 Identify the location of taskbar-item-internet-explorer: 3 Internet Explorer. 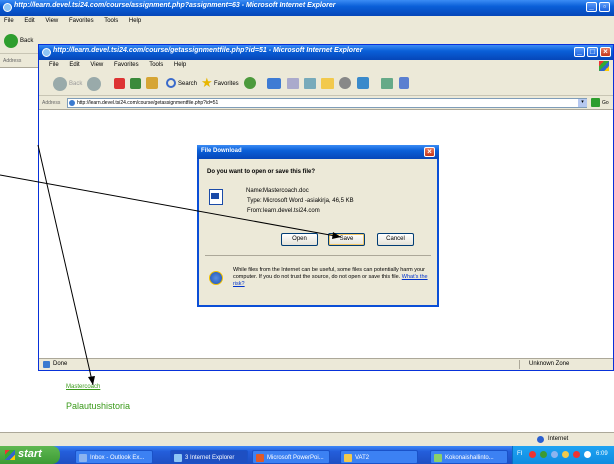
(209, 457).